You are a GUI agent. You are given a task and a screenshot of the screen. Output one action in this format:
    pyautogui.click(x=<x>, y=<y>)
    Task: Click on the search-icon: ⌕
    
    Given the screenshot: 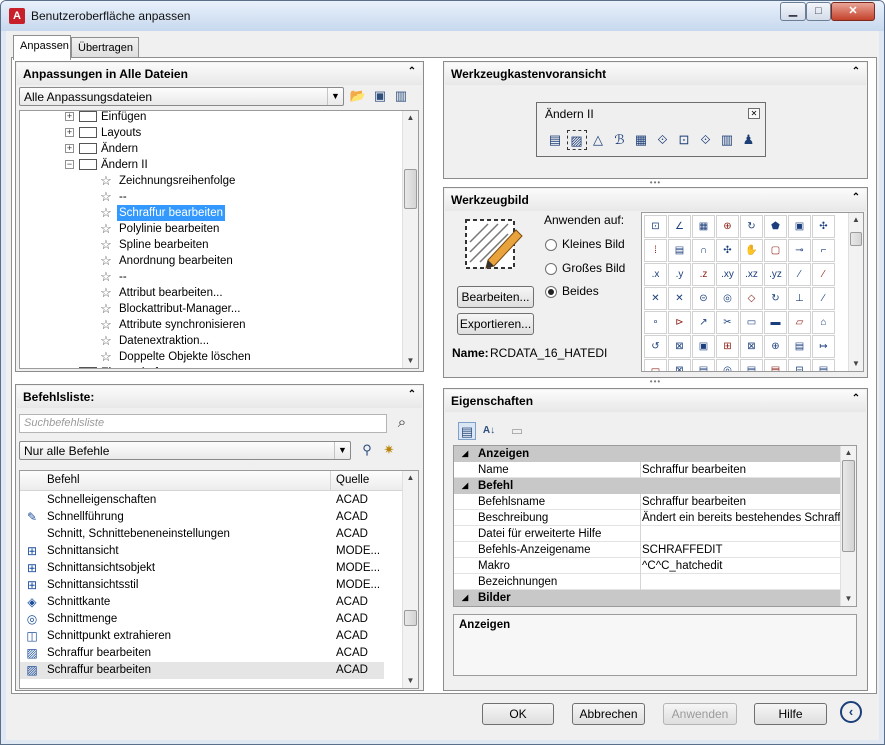 What is the action you would take?
    pyautogui.click(x=402, y=423)
    